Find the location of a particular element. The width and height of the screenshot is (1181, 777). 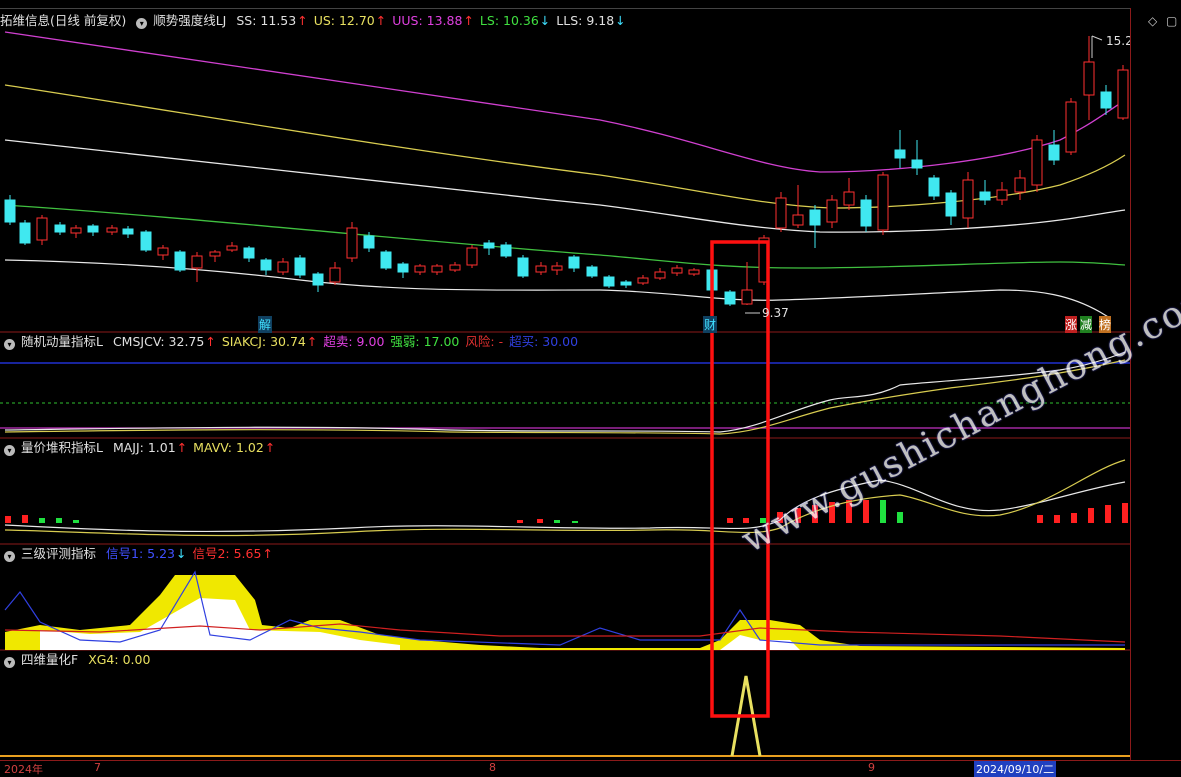

dropdown-icon: ▾ is located at coordinates (142, 23).